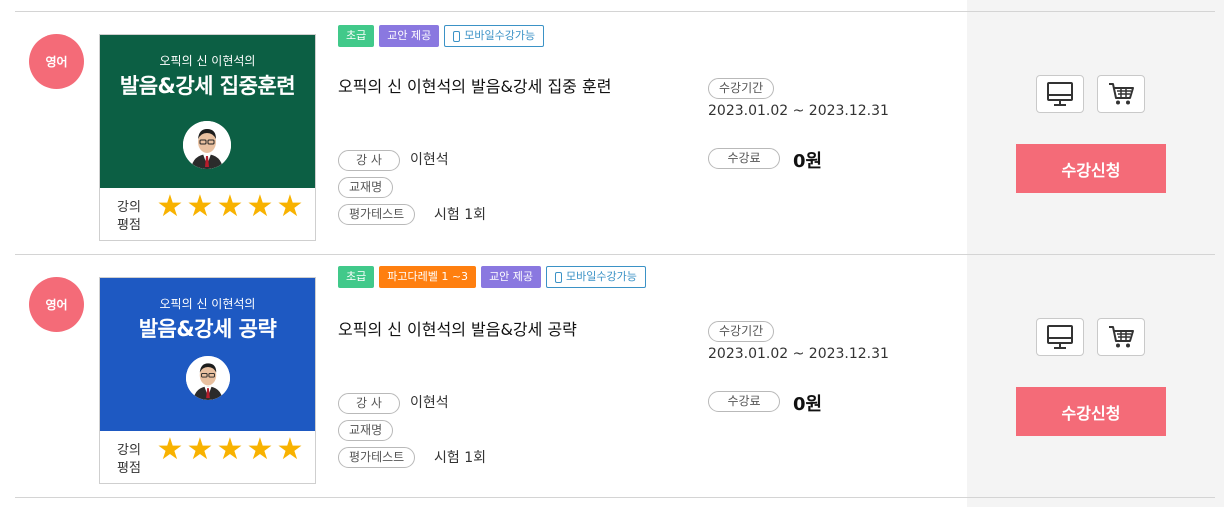  I want to click on course-banner: 오픽의 신 이현석의 발음&강세 공략, so click(207, 354).